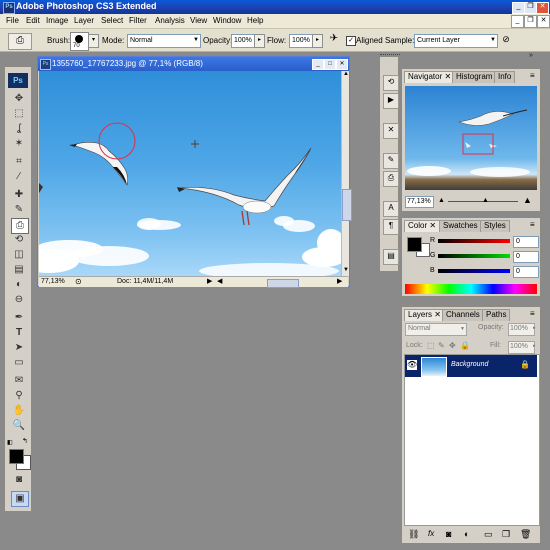  What do you see at coordinates (25, 441) in the screenshot?
I see `swap-colors-icon: ↰` at bounding box center [25, 441].